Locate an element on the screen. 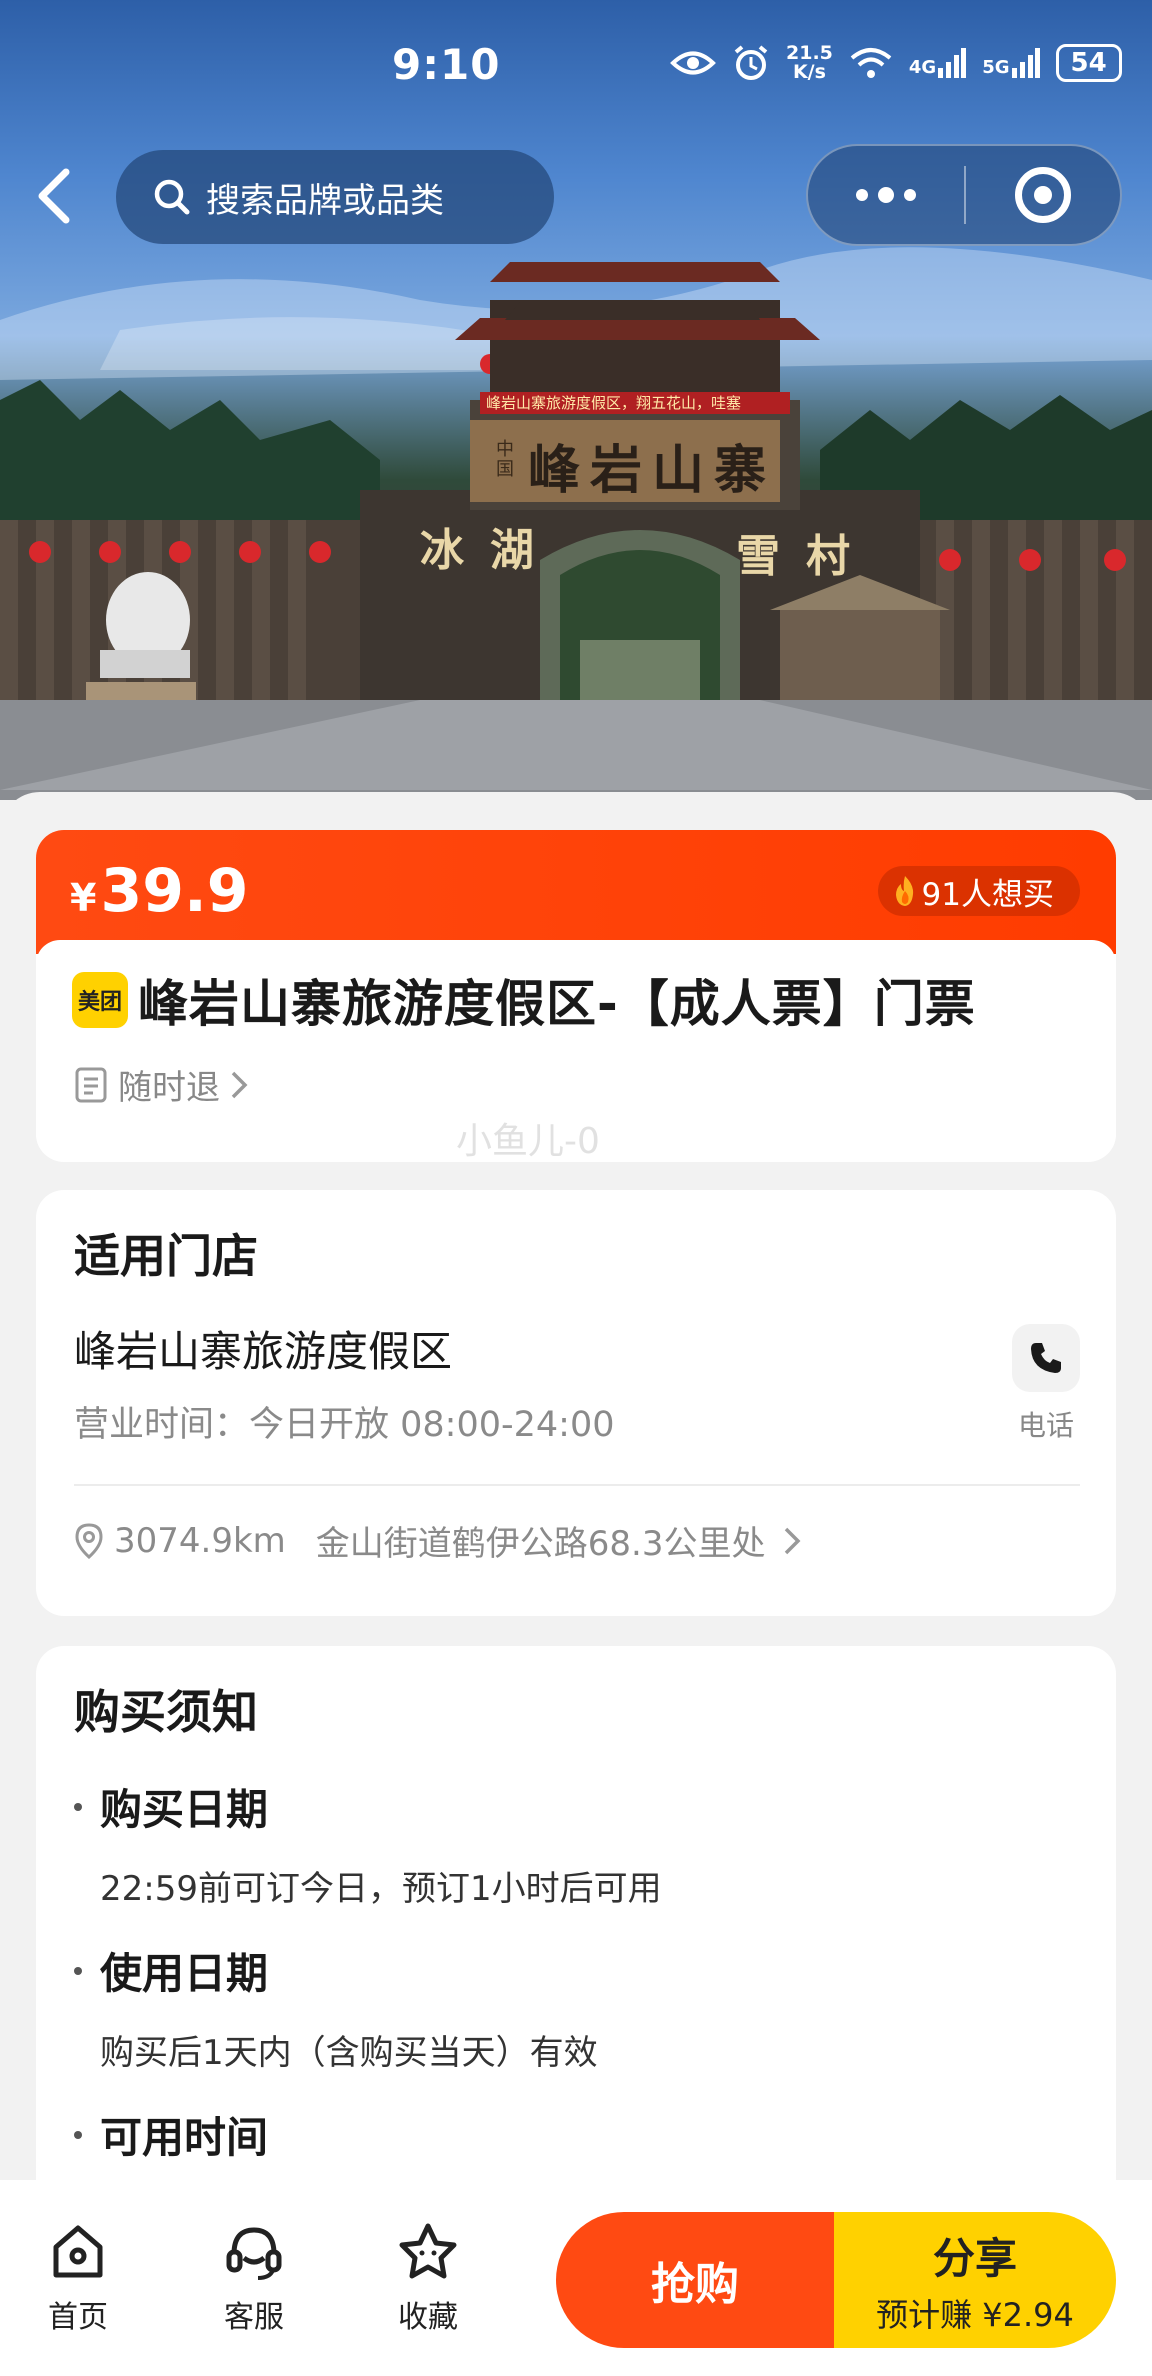  tab-home: 首页 is located at coordinates (78, 2278).